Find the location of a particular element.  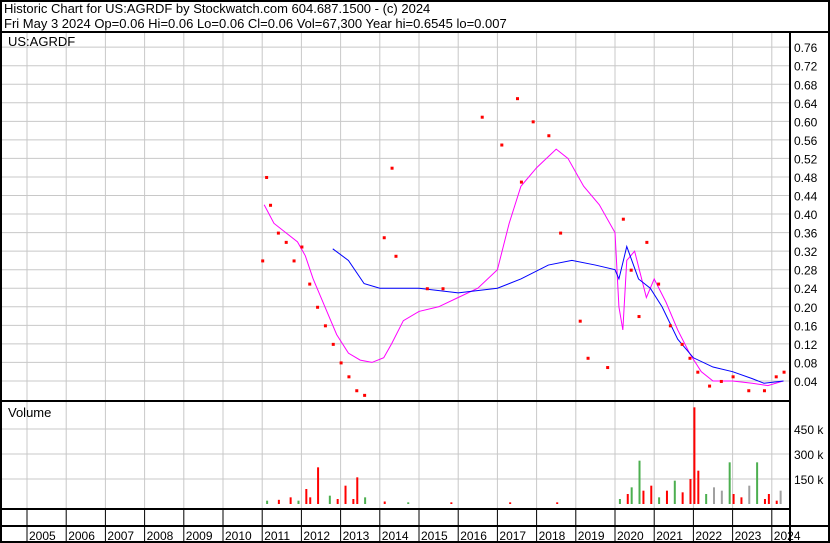

year-label: 2018 is located at coordinates (552, 536).